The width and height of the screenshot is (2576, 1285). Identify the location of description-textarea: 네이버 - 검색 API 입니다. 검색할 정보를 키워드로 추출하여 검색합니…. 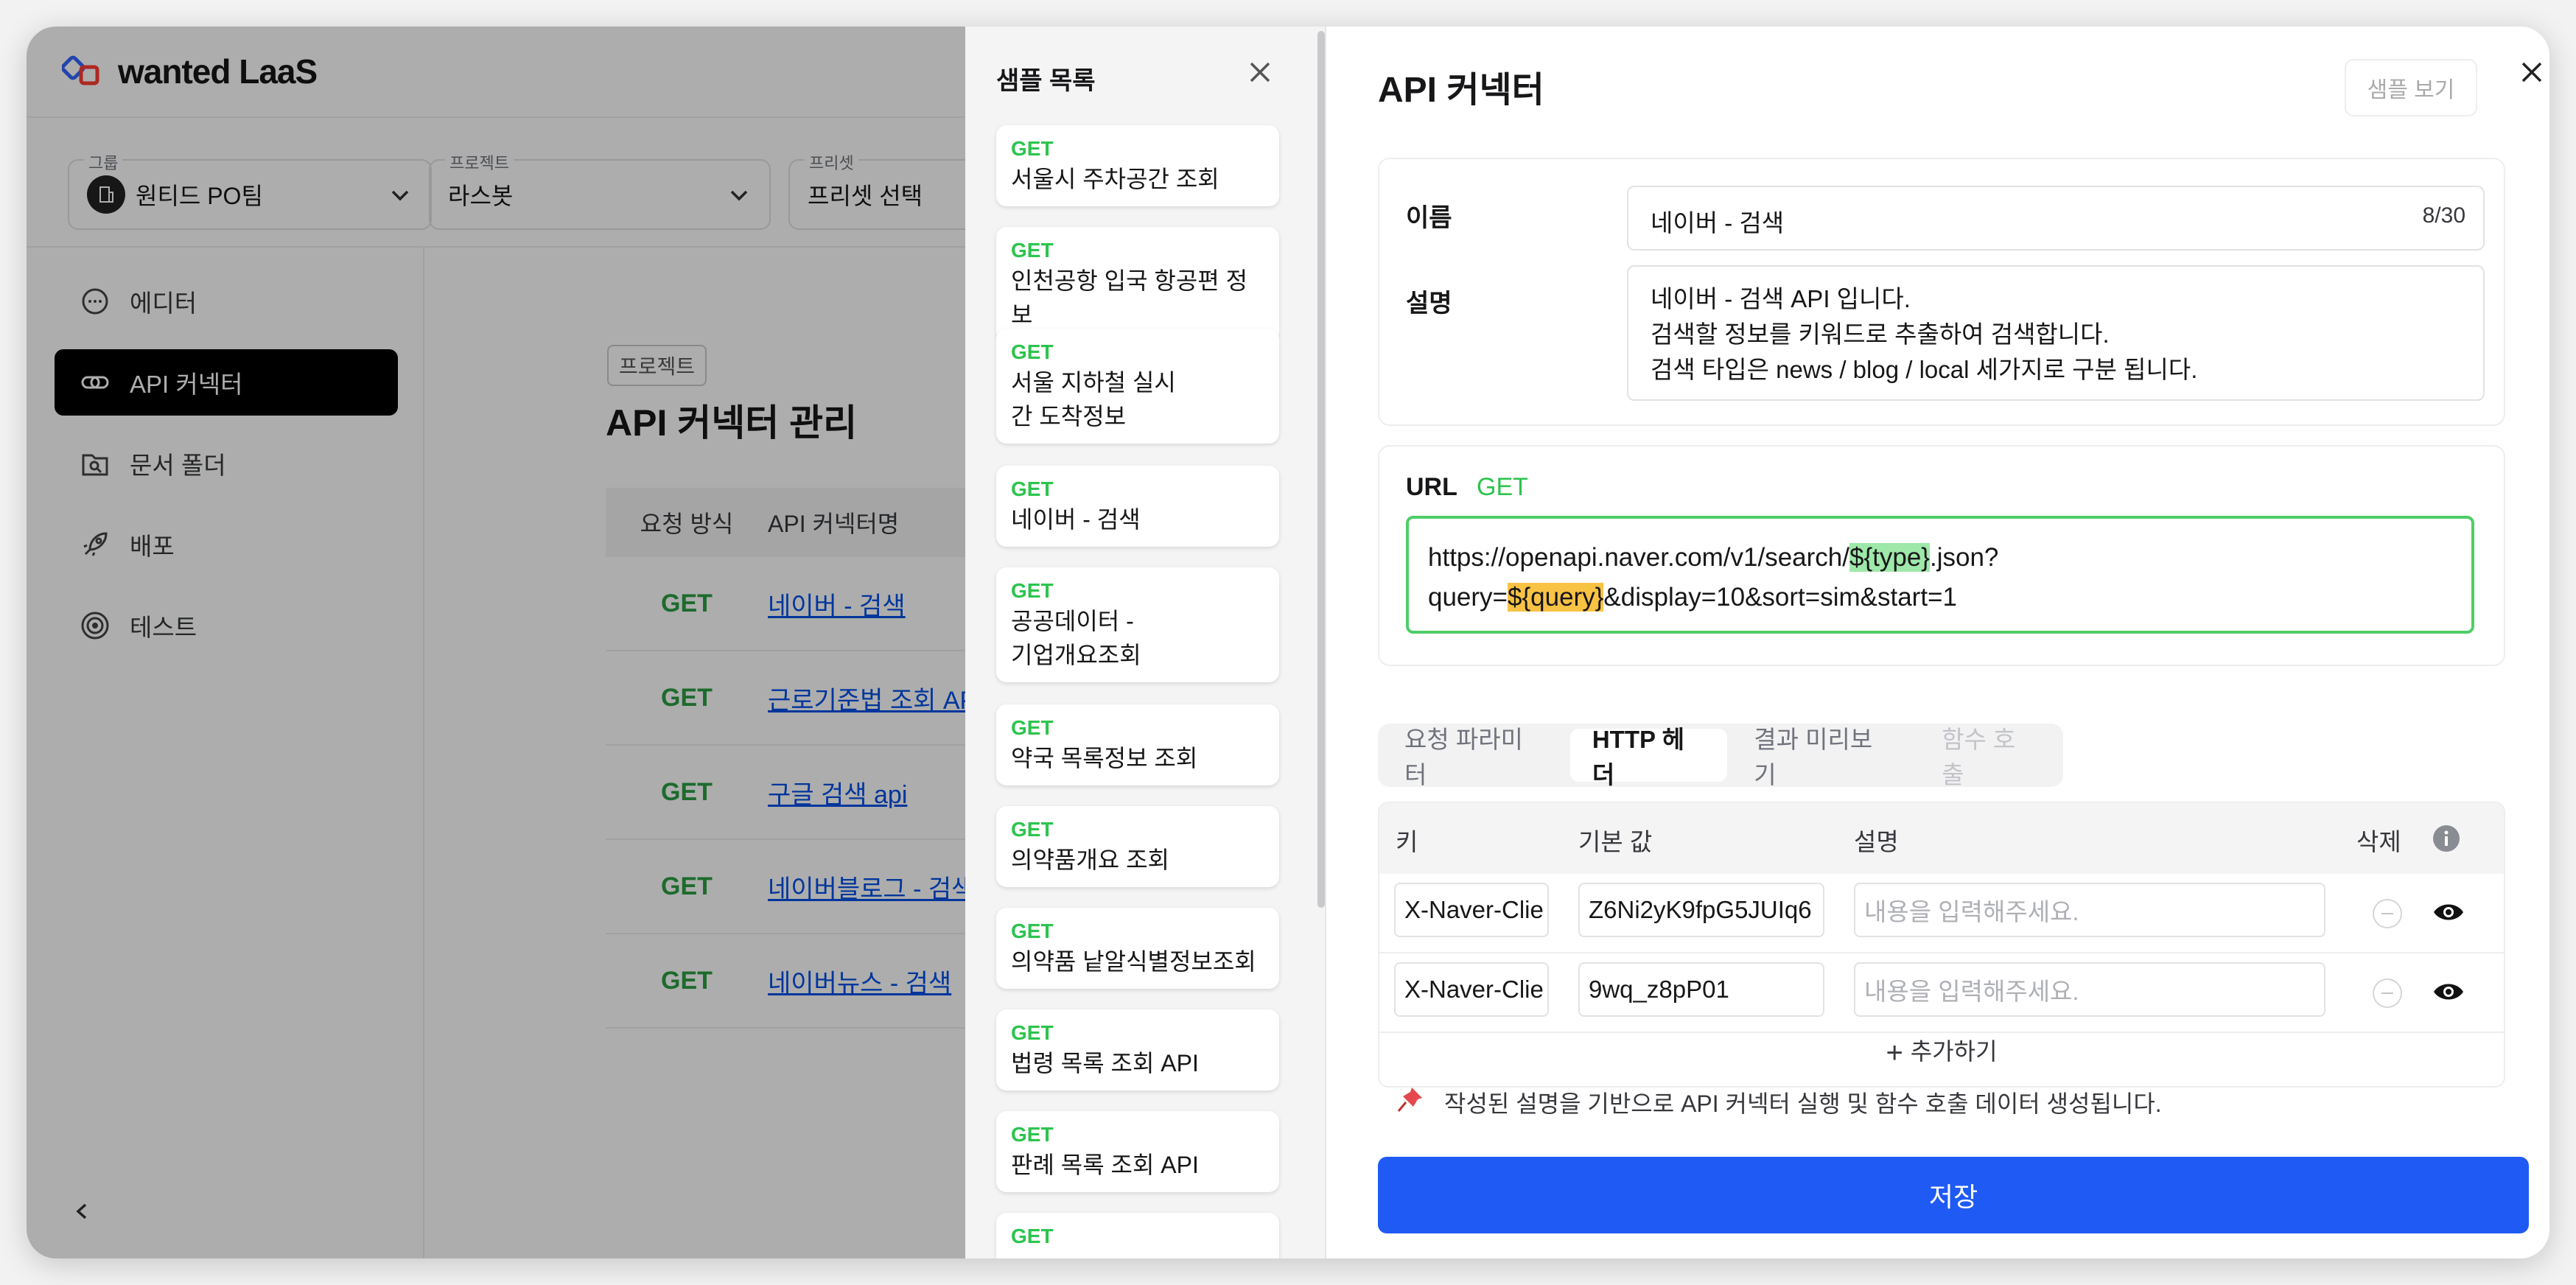
(2056, 333).